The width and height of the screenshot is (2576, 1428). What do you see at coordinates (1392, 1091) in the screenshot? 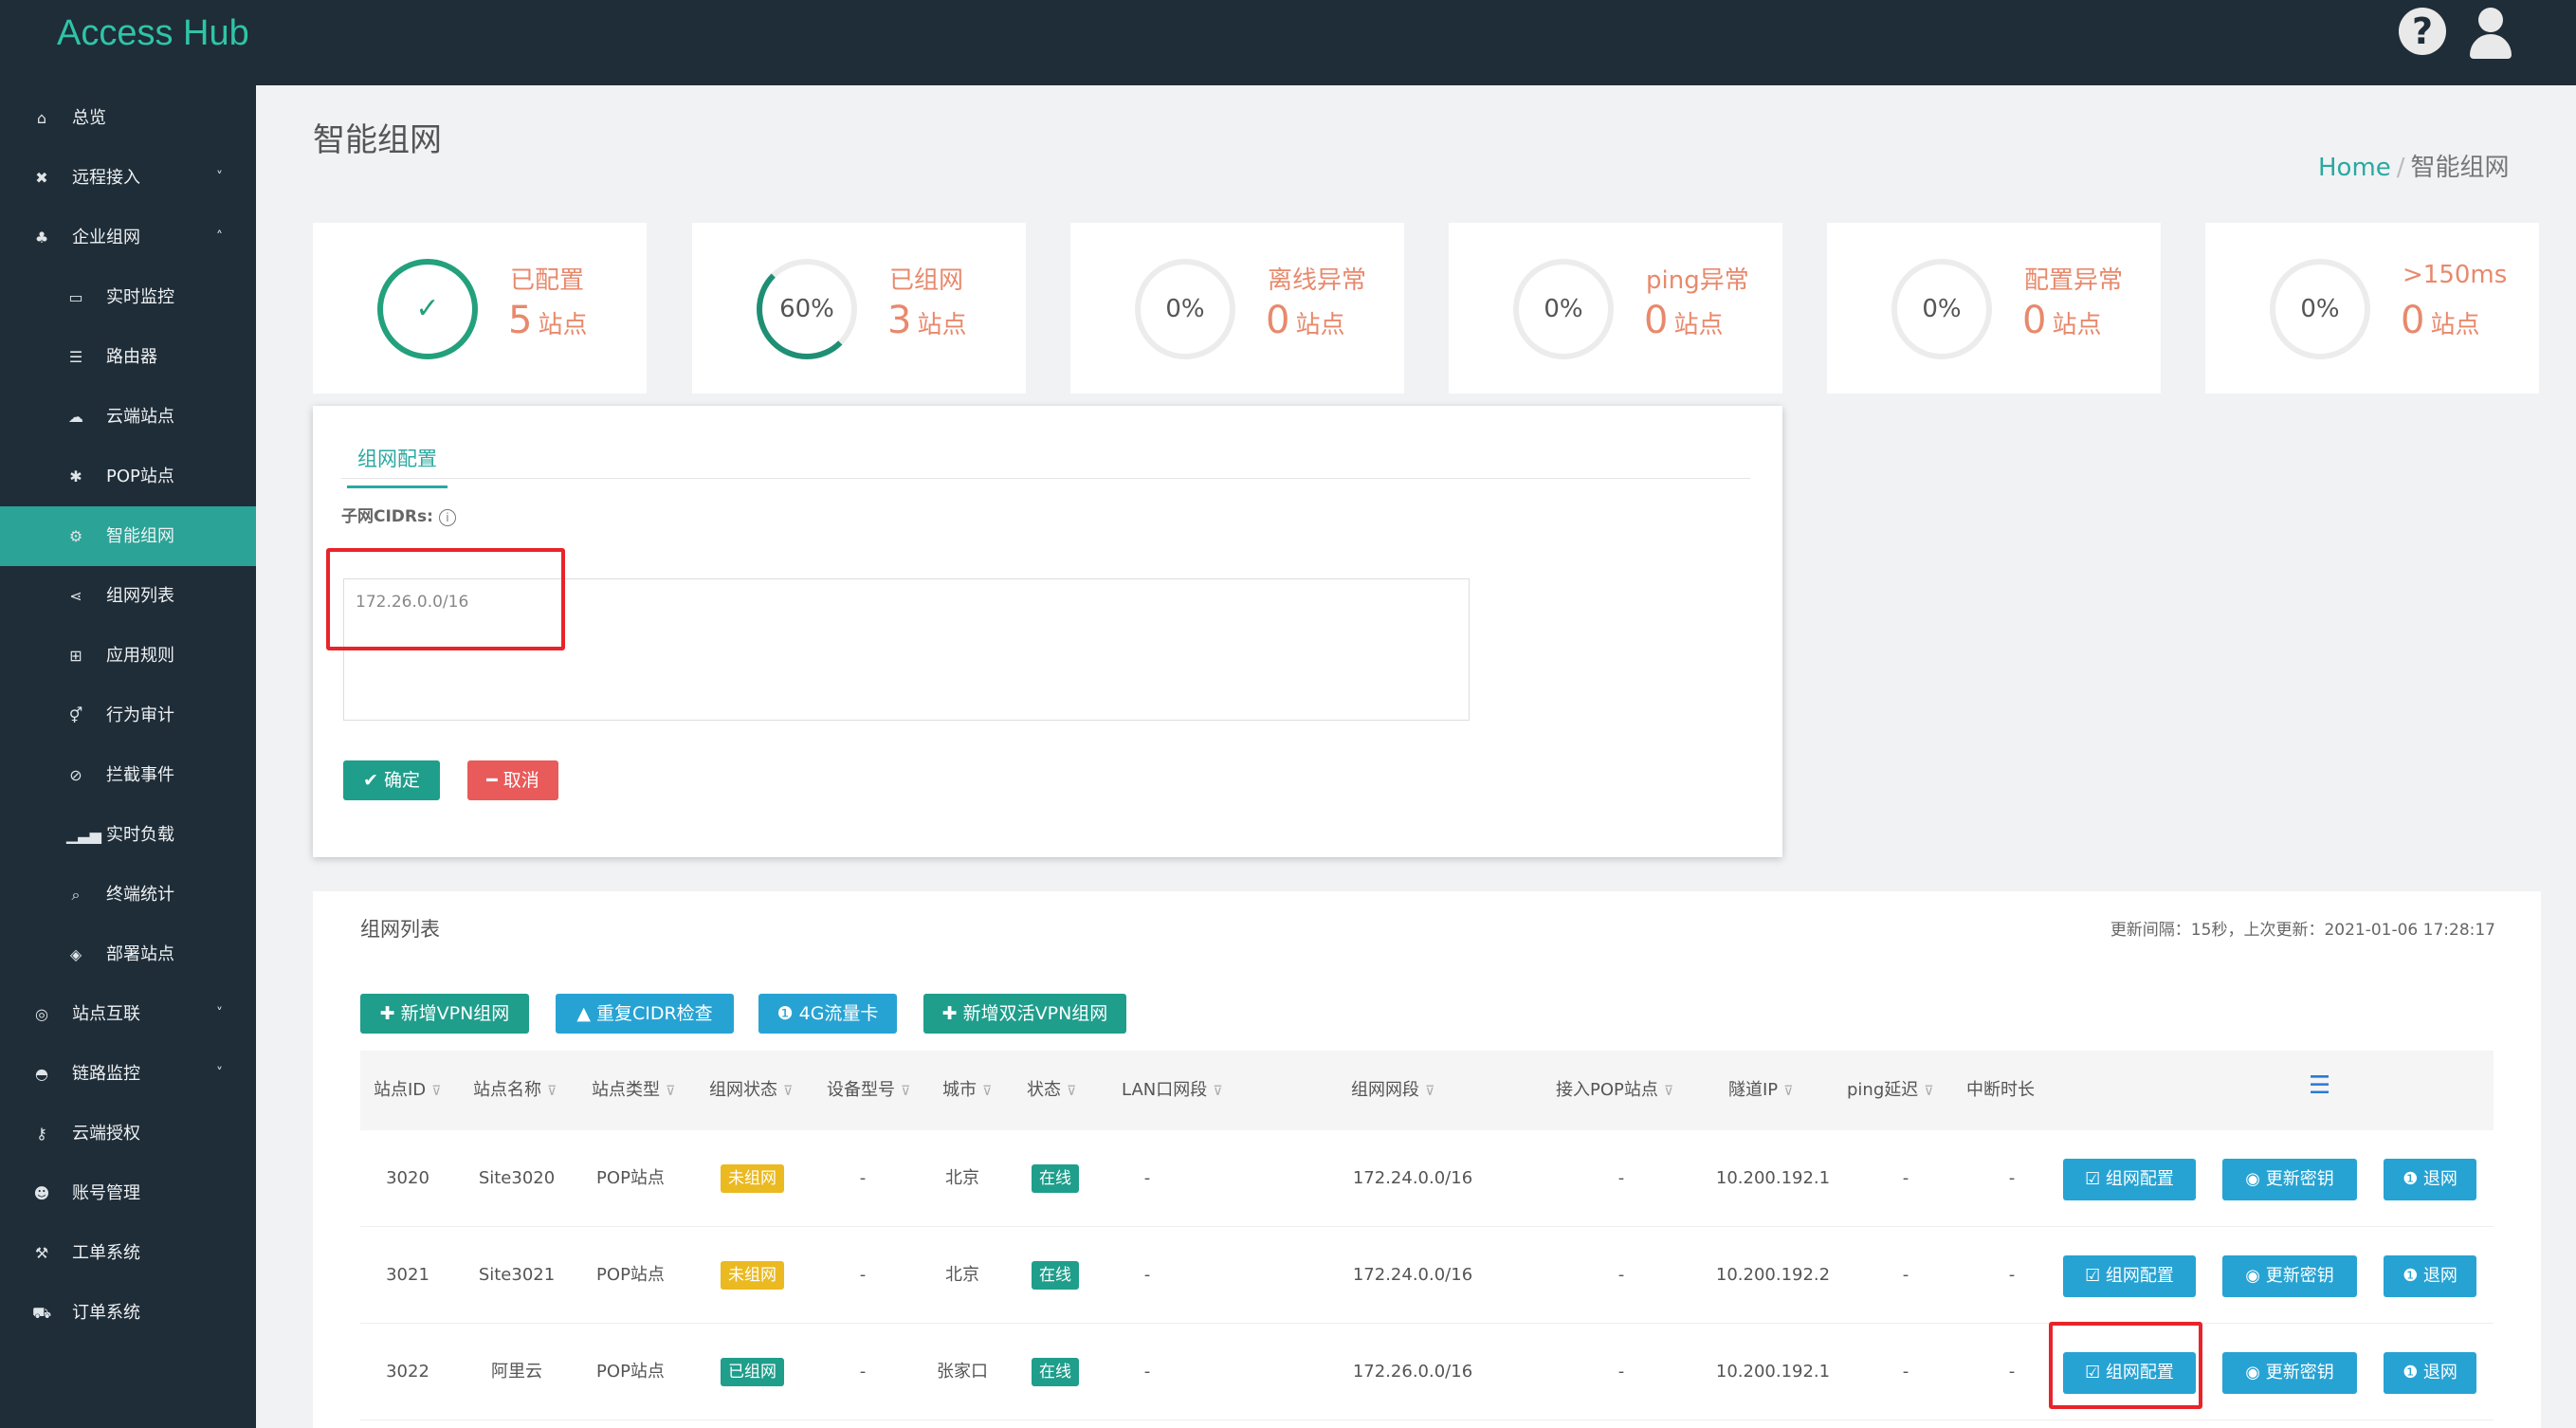
I see `column-header: 组网网段 ⊽` at bounding box center [1392, 1091].